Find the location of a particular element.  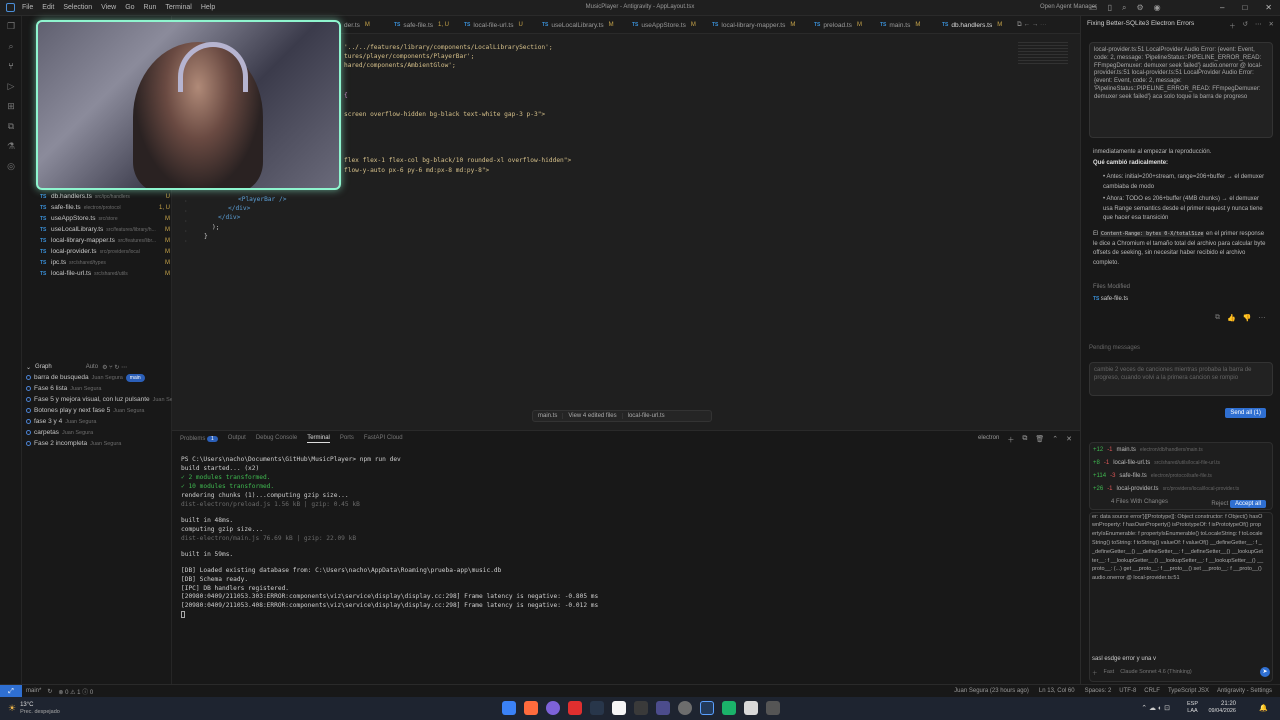

thumbs-down-icon: 👎 is located at coordinates (1247, 318).